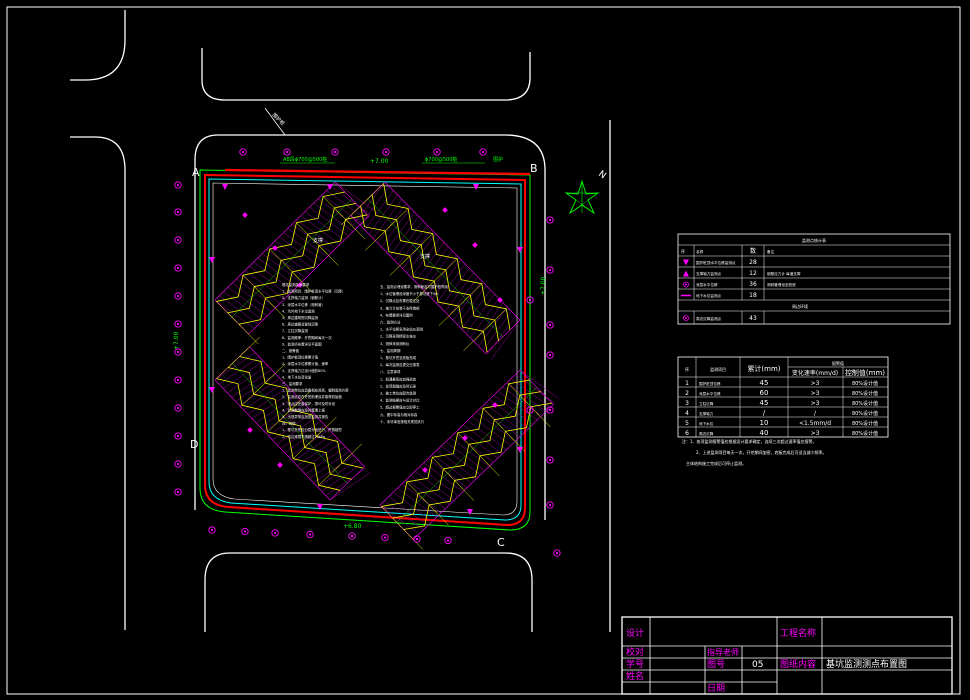  What do you see at coordinates (815, 423) in the screenshot?
I see `alarm-cell-rate: <1.5mm/d` at bounding box center [815, 423].